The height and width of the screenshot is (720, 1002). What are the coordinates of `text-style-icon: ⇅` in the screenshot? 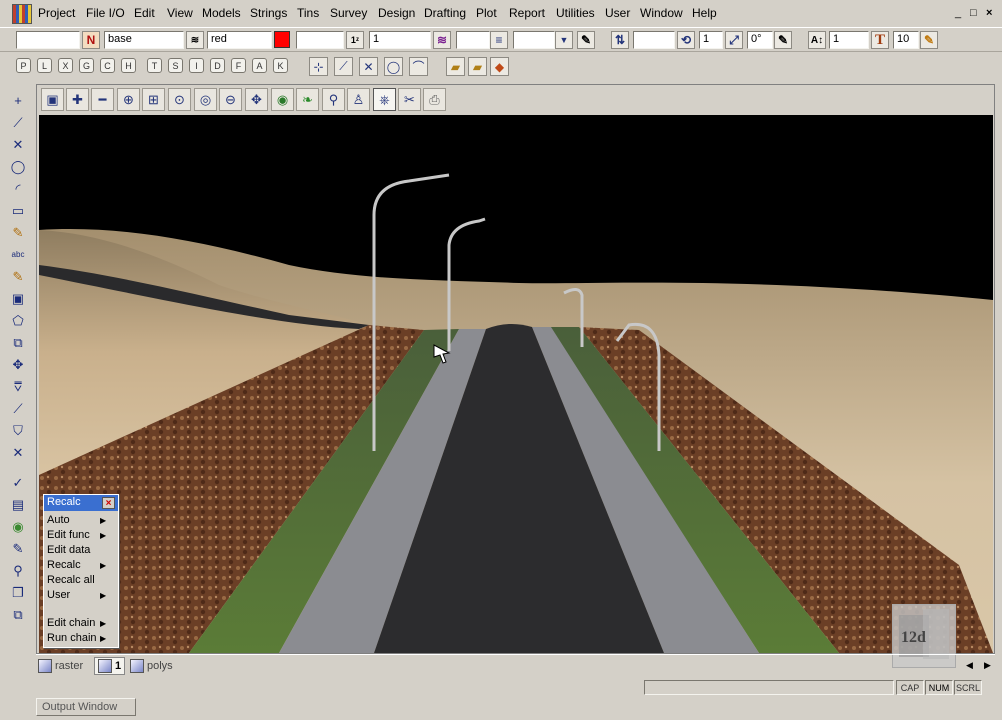 It's located at (620, 40).